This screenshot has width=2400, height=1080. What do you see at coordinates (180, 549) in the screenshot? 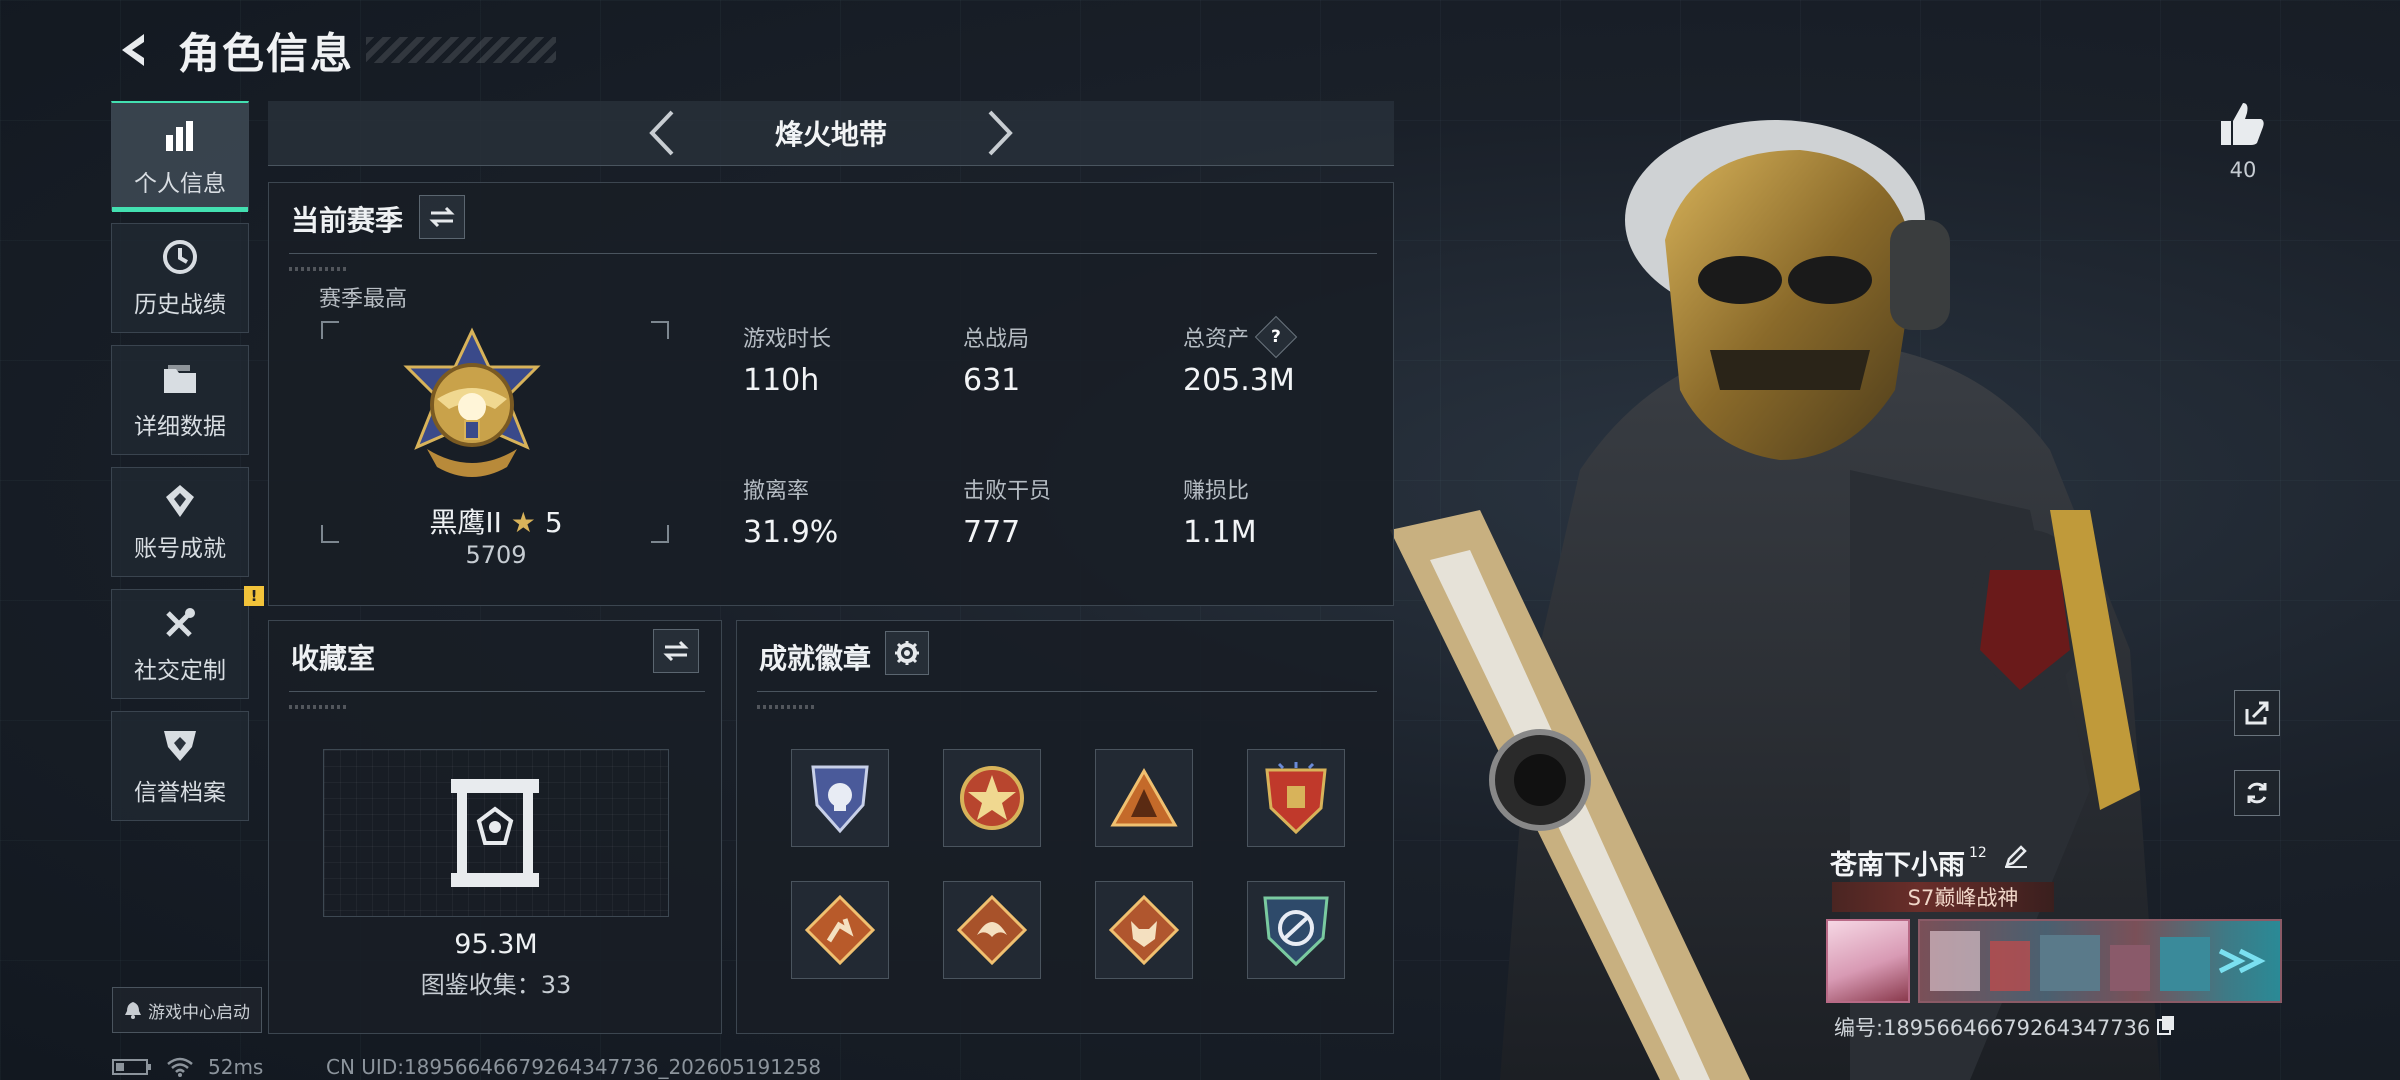
I see `nav-label: 账号成就` at bounding box center [180, 549].